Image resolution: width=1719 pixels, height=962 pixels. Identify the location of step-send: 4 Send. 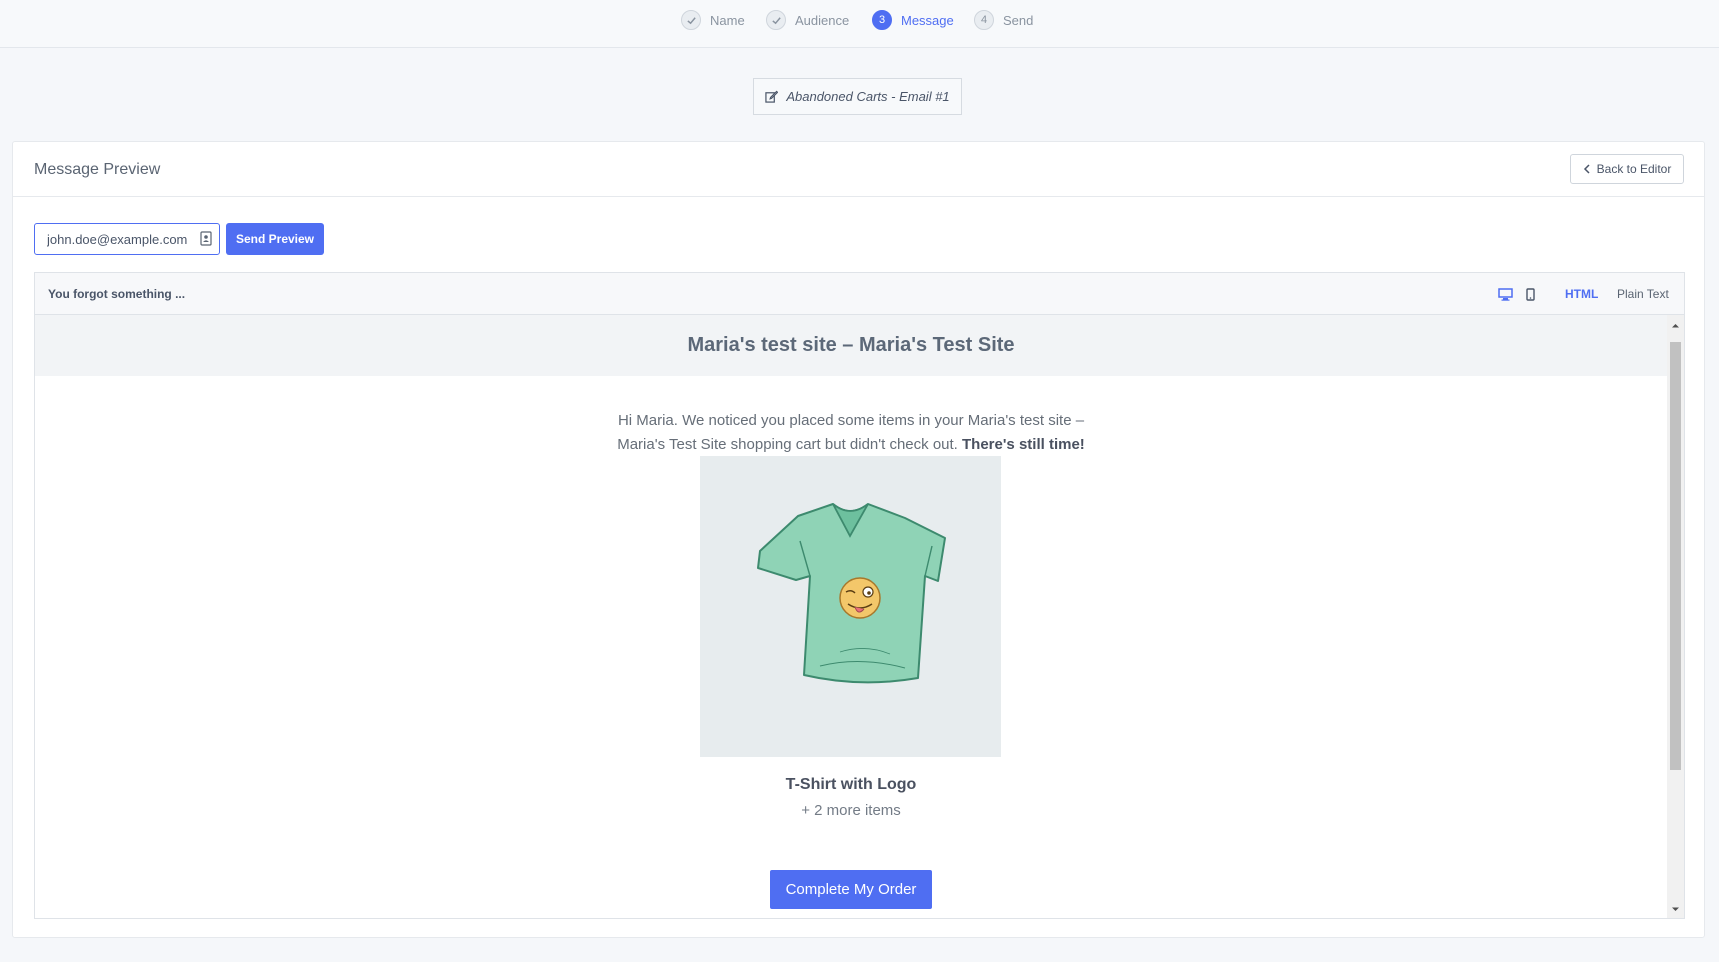
(1003, 20).